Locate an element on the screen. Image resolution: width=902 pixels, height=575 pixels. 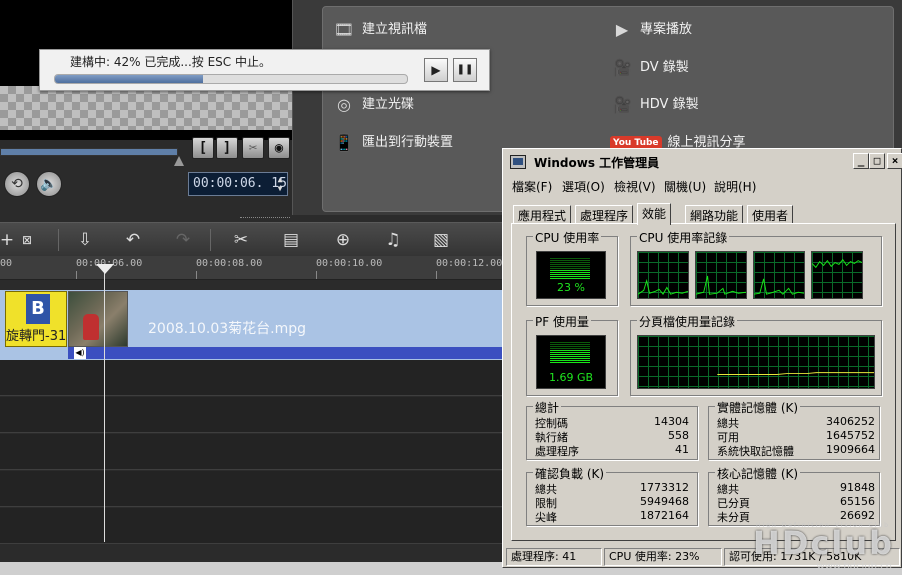
stat-value: 65156 is located at coordinates (857, 501).